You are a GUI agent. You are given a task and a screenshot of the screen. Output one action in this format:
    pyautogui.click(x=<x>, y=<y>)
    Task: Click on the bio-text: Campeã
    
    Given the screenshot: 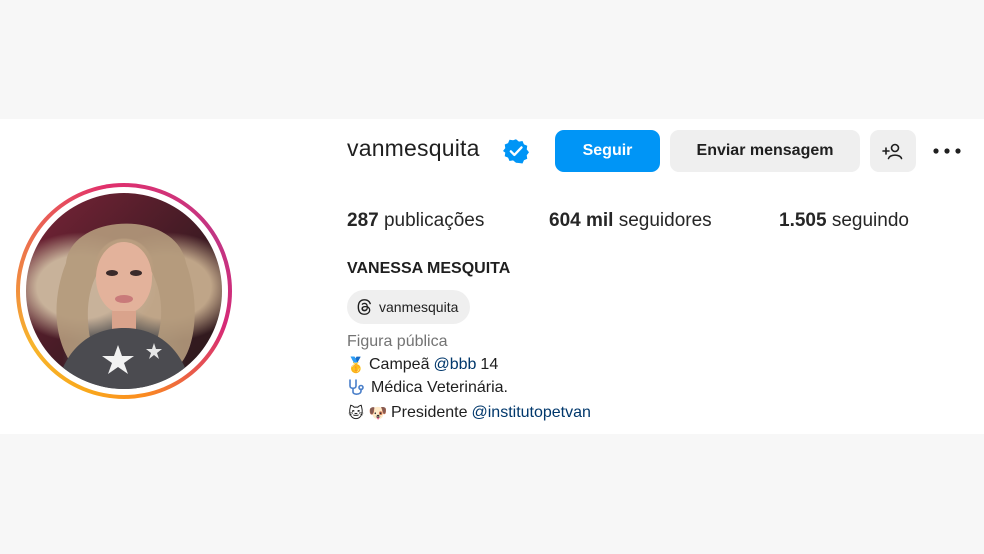 What is the action you would take?
    pyautogui.click(x=399, y=364)
    